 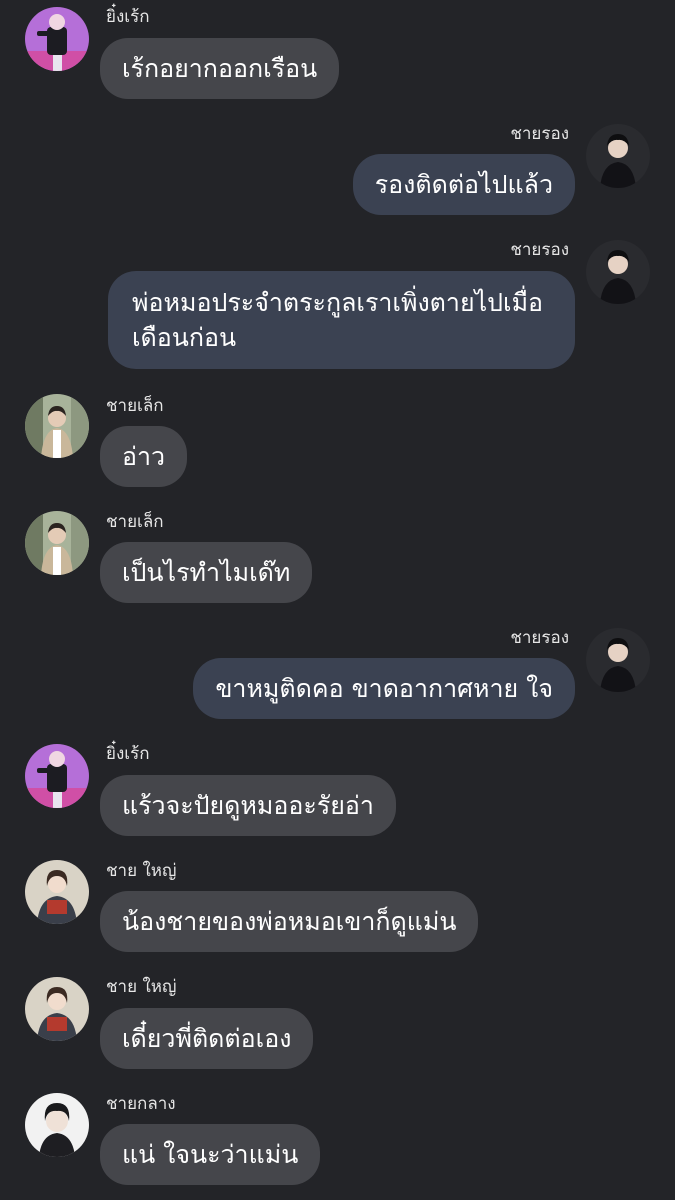 I want to click on message-bubble: รองติดต่อไปแล้ว, so click(x=463, y=184).